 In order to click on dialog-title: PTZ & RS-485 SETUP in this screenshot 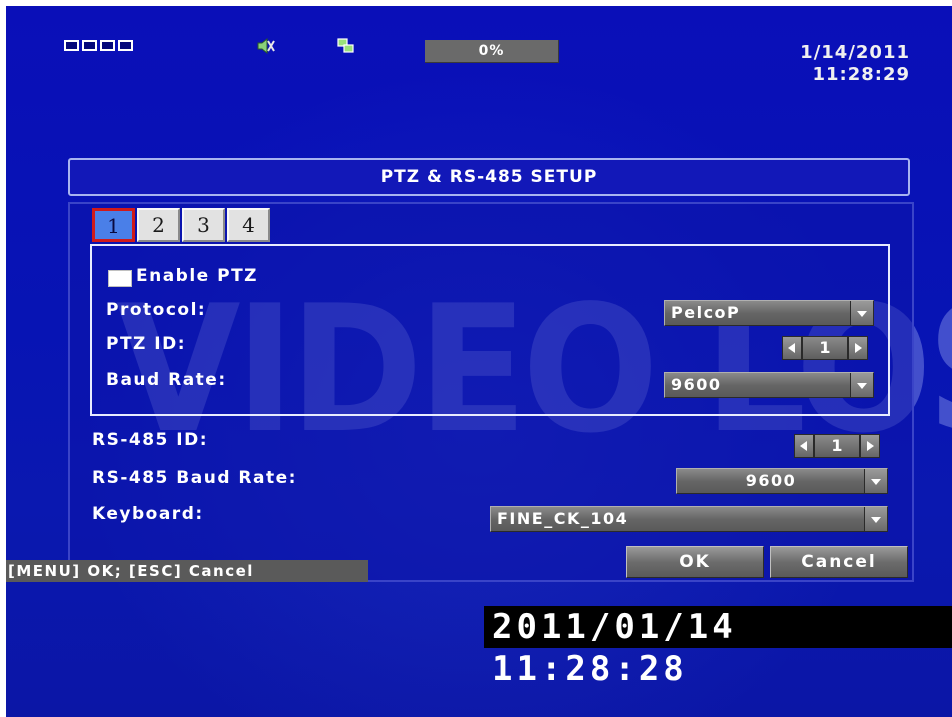, I will do `click(489, 177)`.